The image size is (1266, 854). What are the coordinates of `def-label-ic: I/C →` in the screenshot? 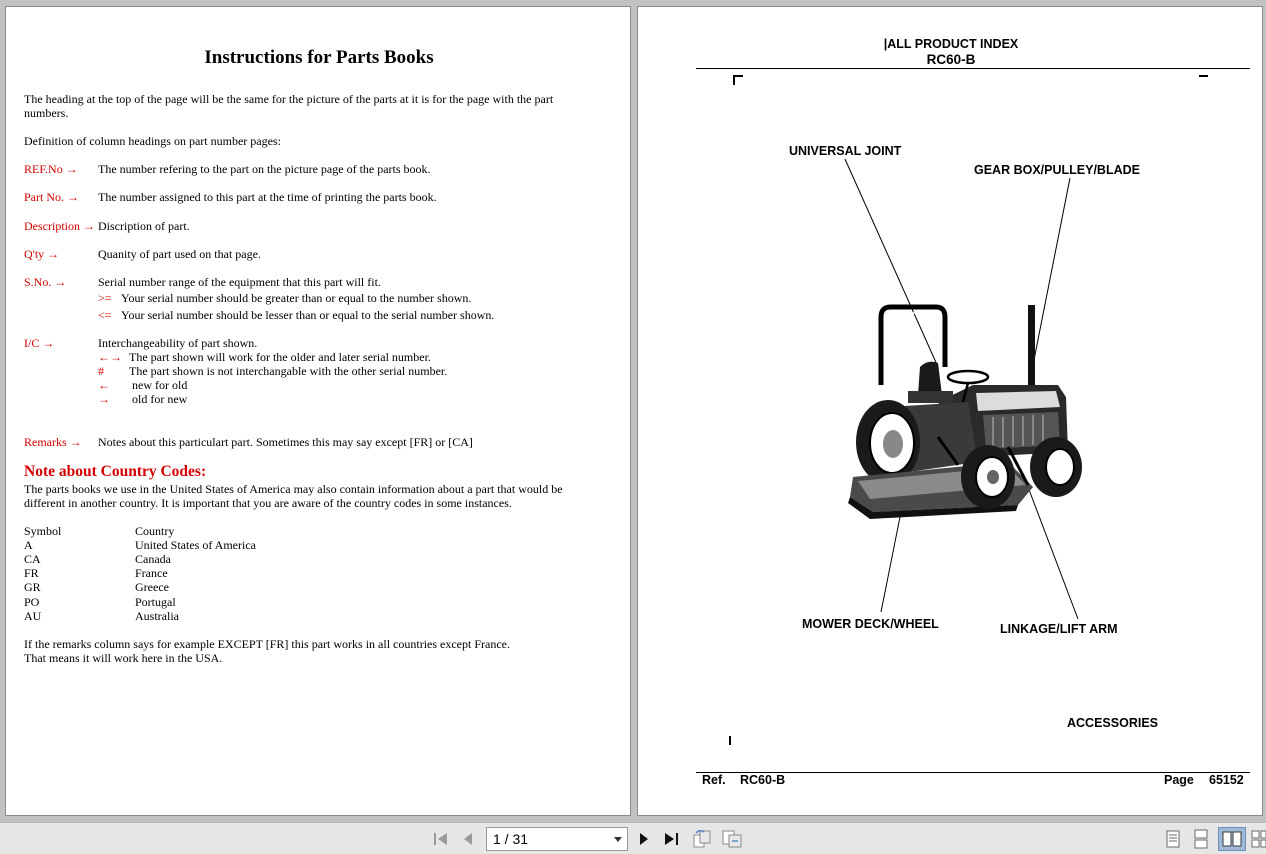 It's located at (39, 343).